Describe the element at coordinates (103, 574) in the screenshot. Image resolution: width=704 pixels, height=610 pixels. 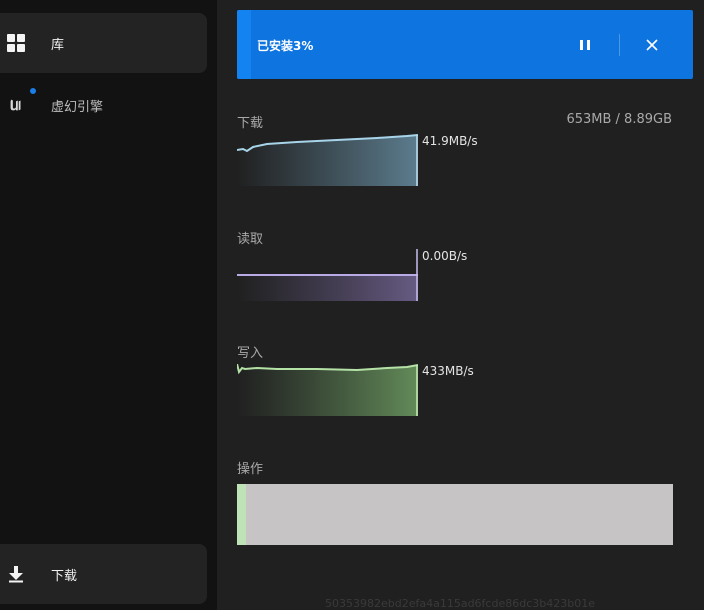
I see `sidebar-item-downloads: 下载` at that location.